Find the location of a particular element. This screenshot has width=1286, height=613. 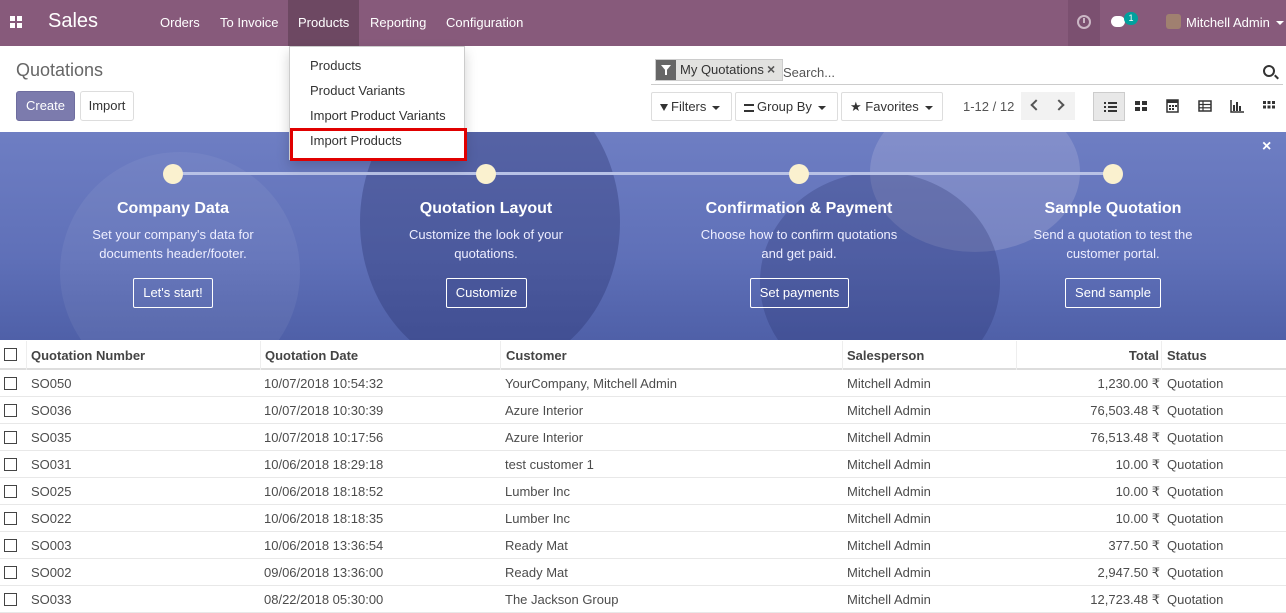

cell-total: 76,503.48 ₹ is located at coordinates (1125, 410).